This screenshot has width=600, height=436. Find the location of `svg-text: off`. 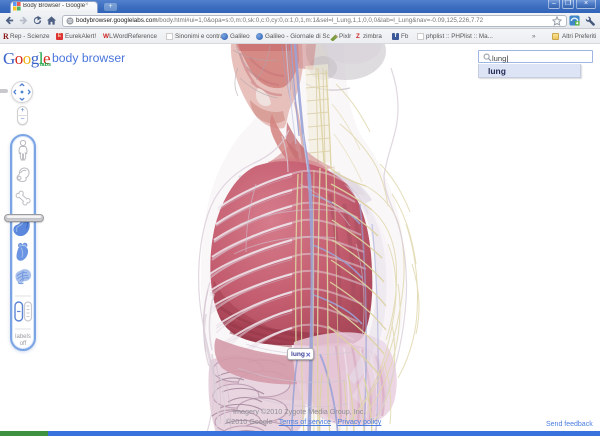

svg-text: off is located at coordinates (23, 344).